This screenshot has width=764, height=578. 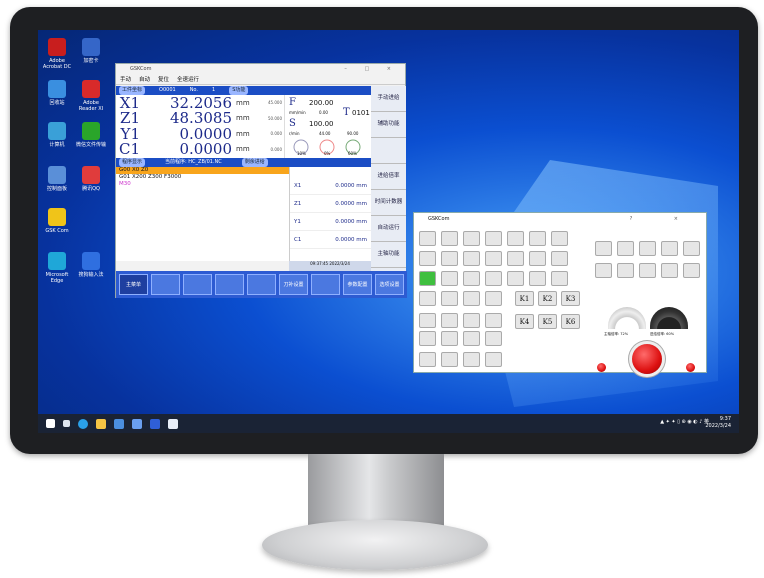 What do you see at coordinates (133, 284) in the screenshot?
I see `softkey-button: 主菜单` at bounding box center [133, 284].